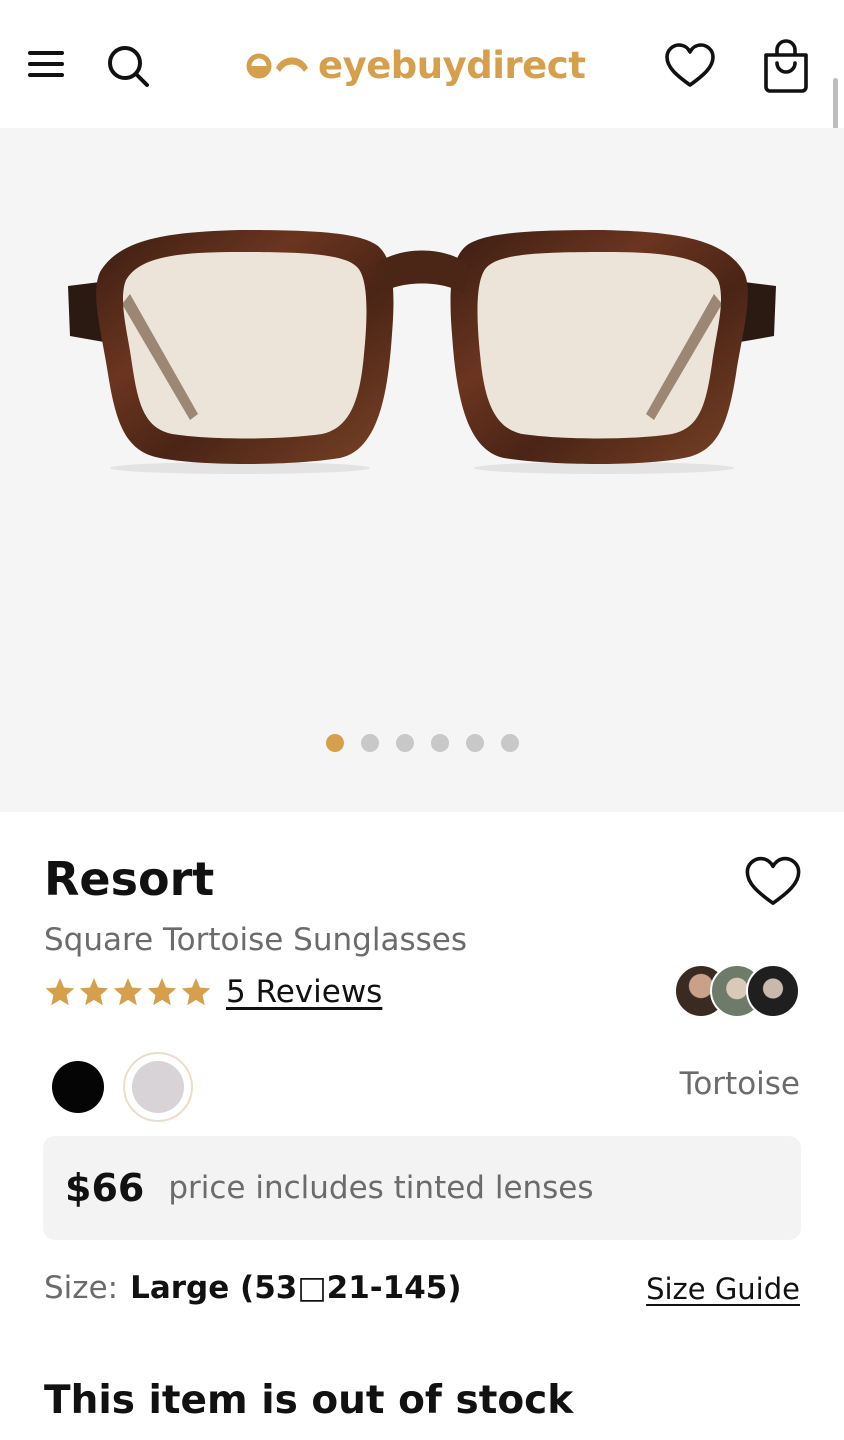 The width and height of the screenshot is (844, 1440). Describe the element at coordinates (78, 1087) in the screenshot. I see `color-swatch-black` at that location.